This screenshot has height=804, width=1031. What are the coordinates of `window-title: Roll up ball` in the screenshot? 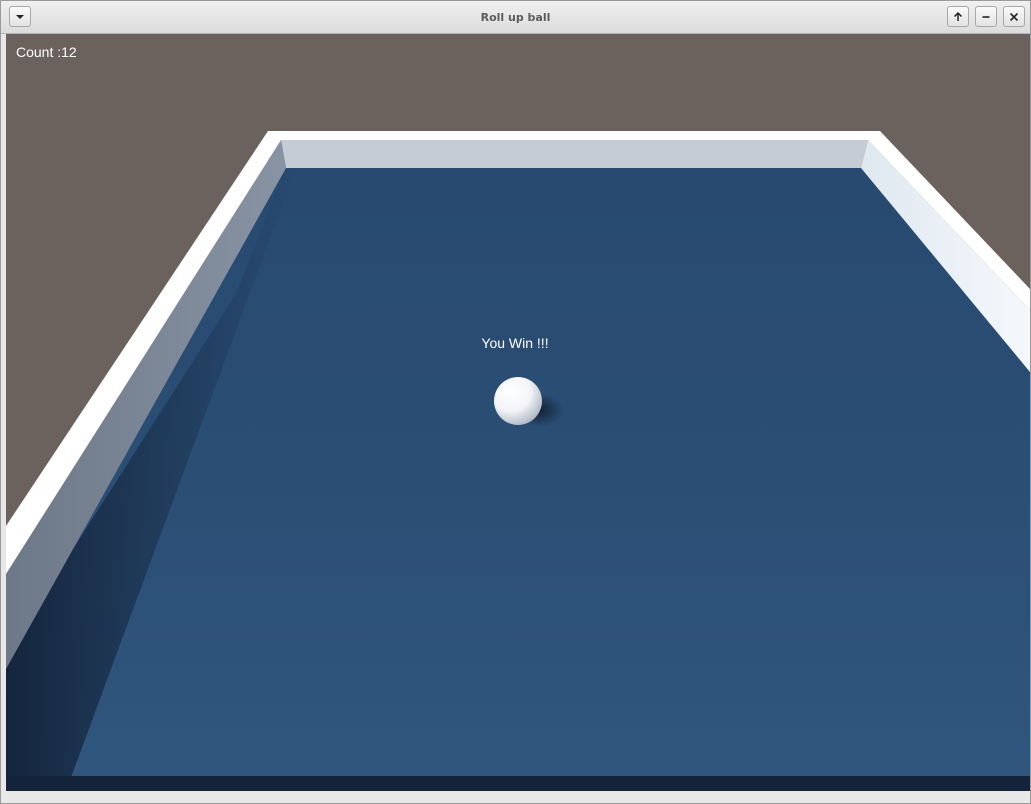 It's located at (515, 17).